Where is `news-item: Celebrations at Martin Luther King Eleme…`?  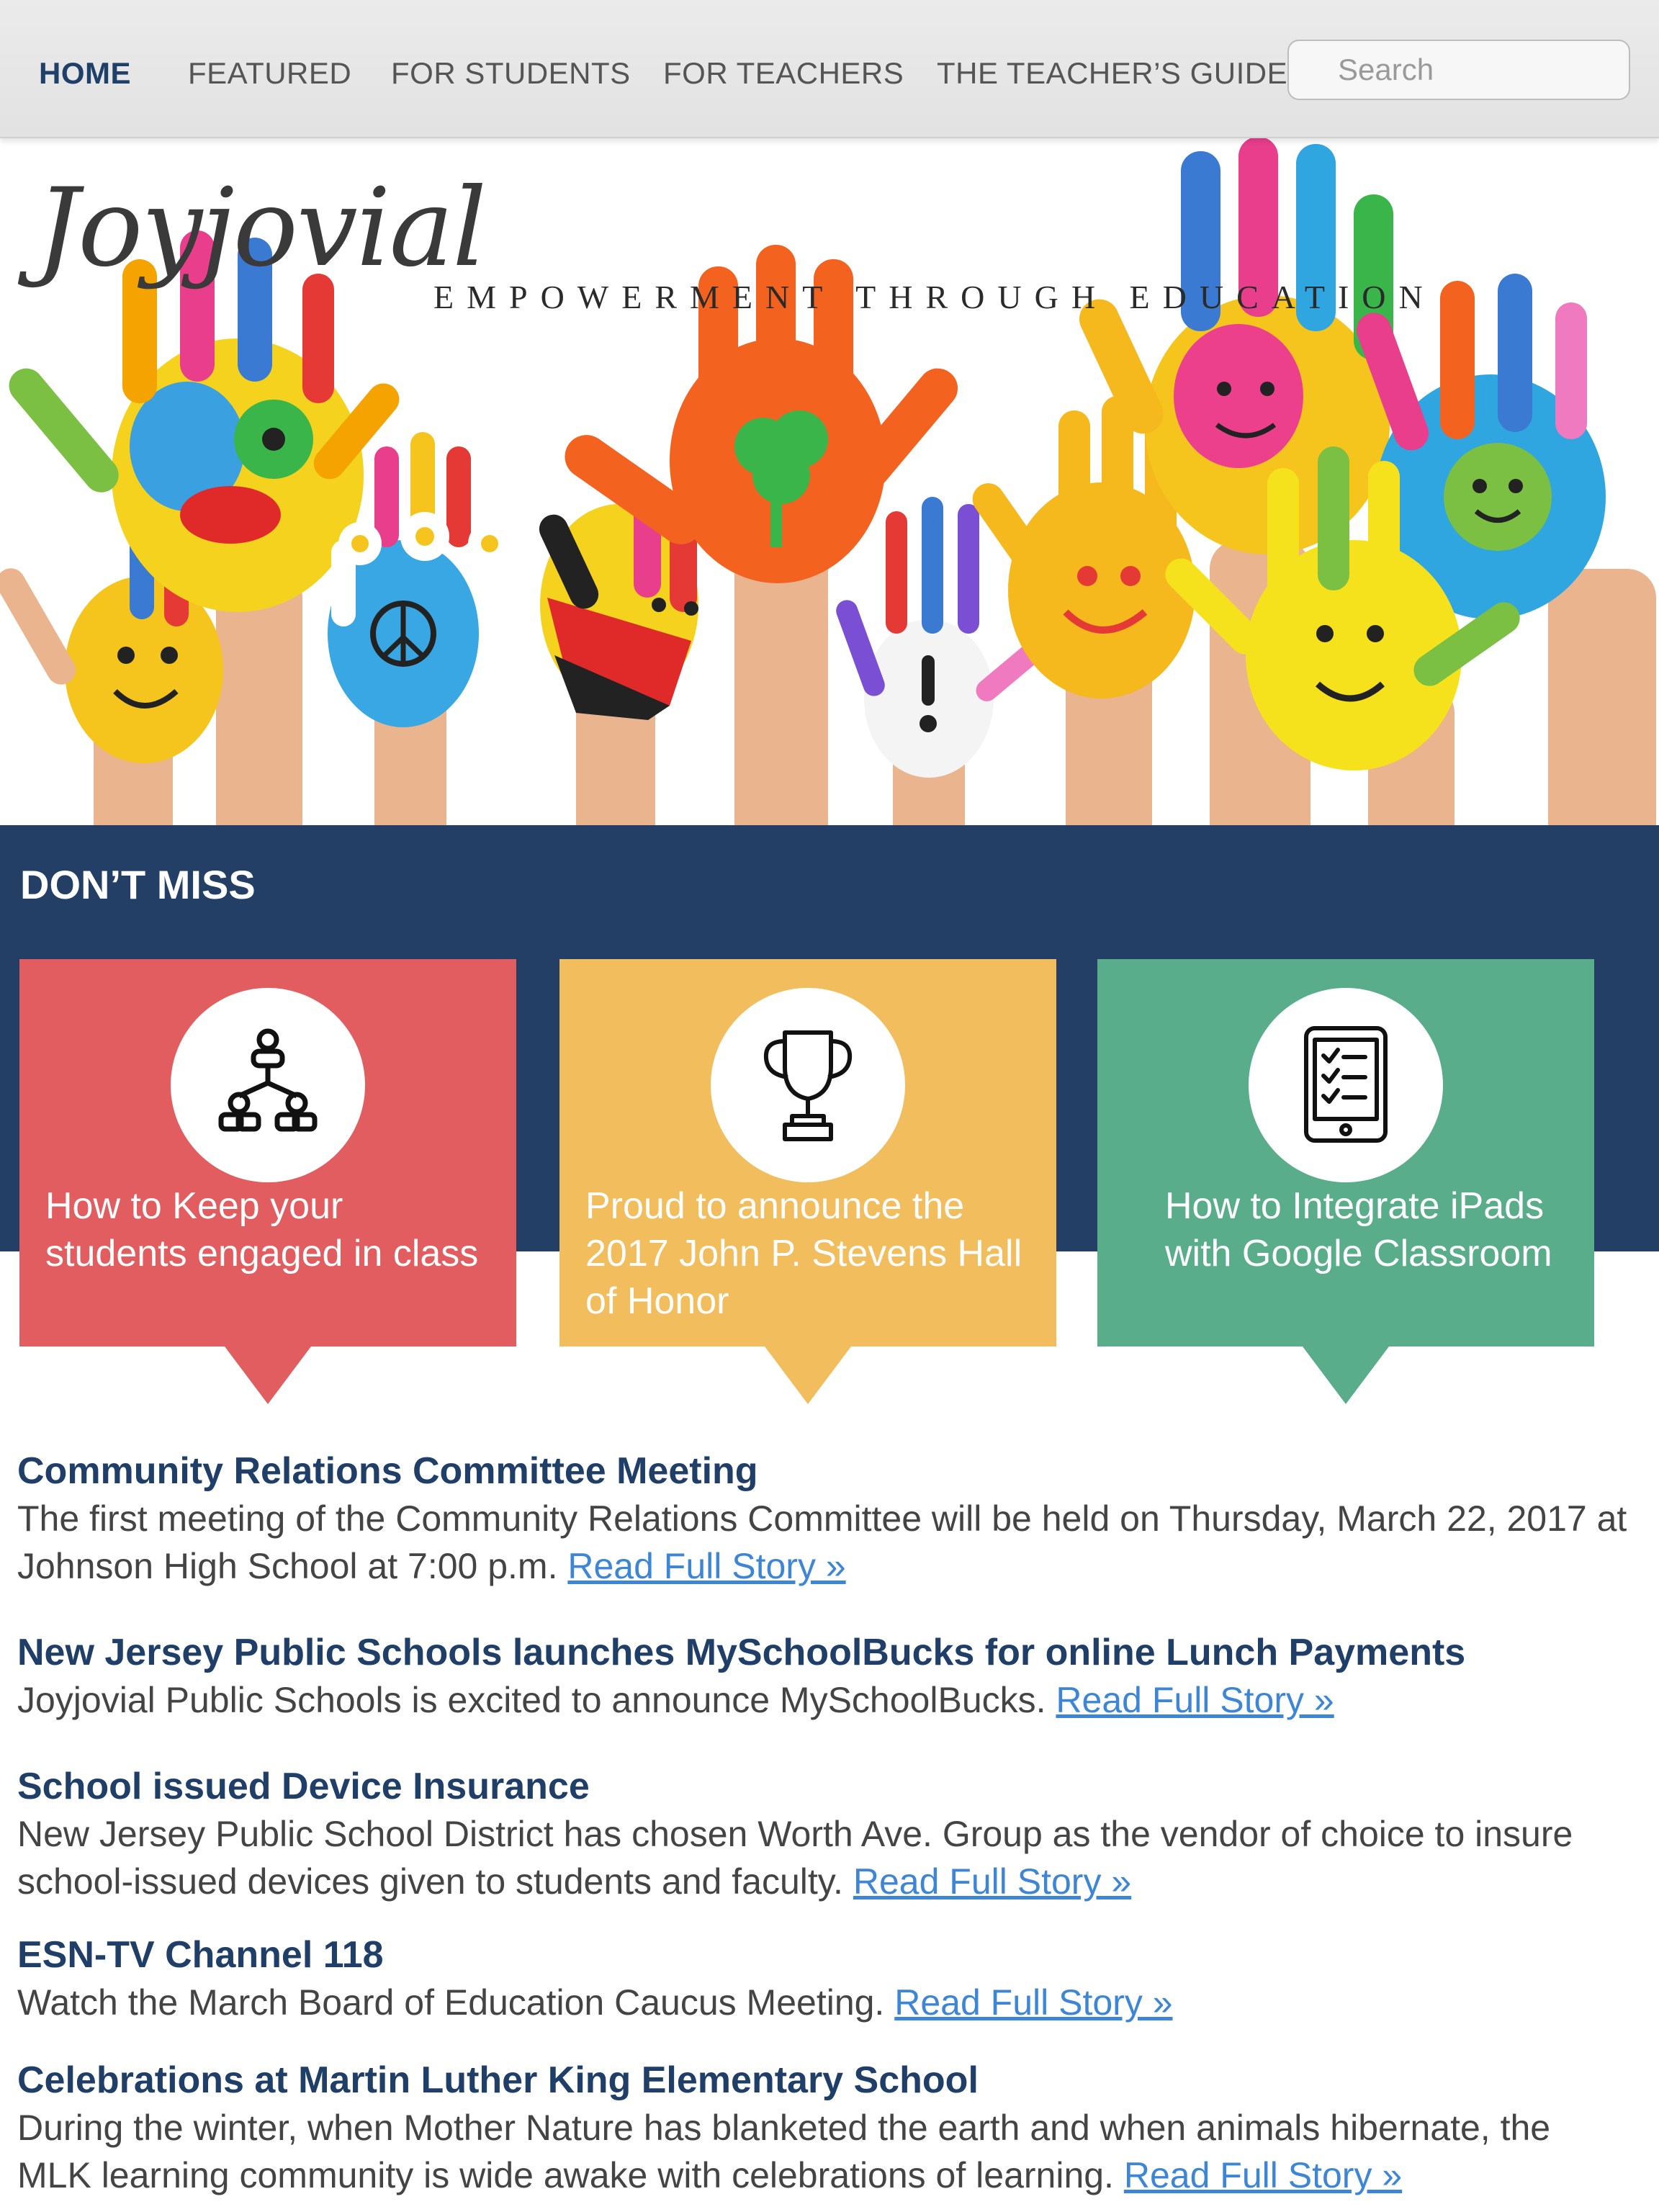 news-item: Celebrations at Martin Luther King Eleme… is located at coordinates (823, 2128).